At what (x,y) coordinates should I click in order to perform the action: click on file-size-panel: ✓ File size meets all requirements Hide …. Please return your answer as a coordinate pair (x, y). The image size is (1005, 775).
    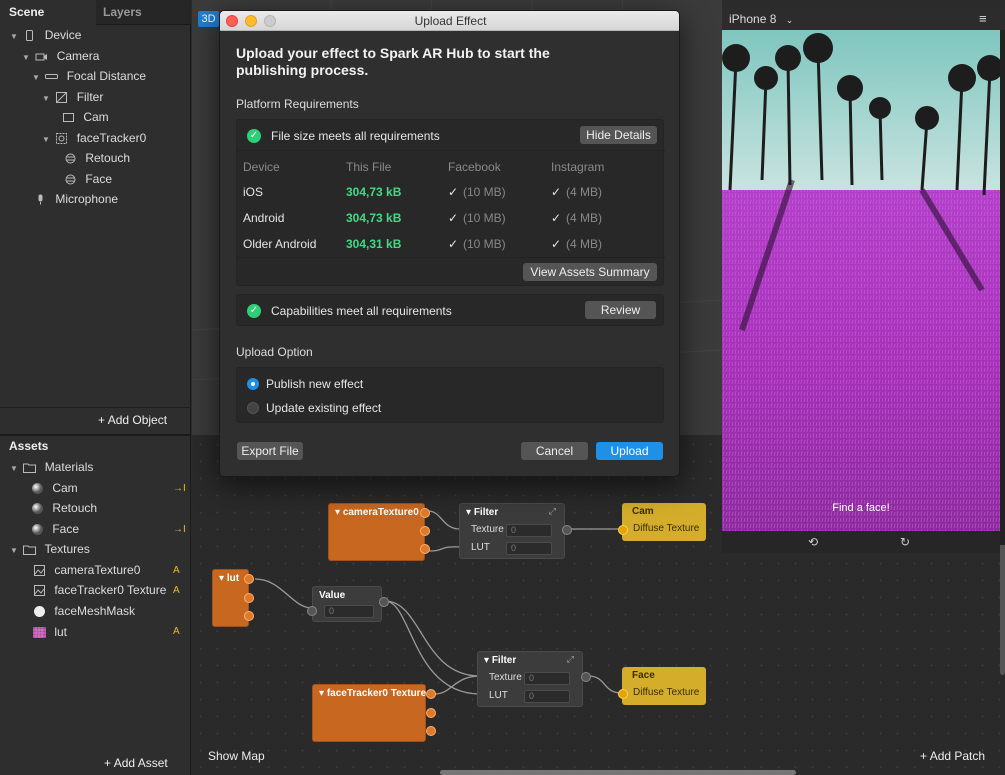
    Looking at the image, I should click on (450, 202).